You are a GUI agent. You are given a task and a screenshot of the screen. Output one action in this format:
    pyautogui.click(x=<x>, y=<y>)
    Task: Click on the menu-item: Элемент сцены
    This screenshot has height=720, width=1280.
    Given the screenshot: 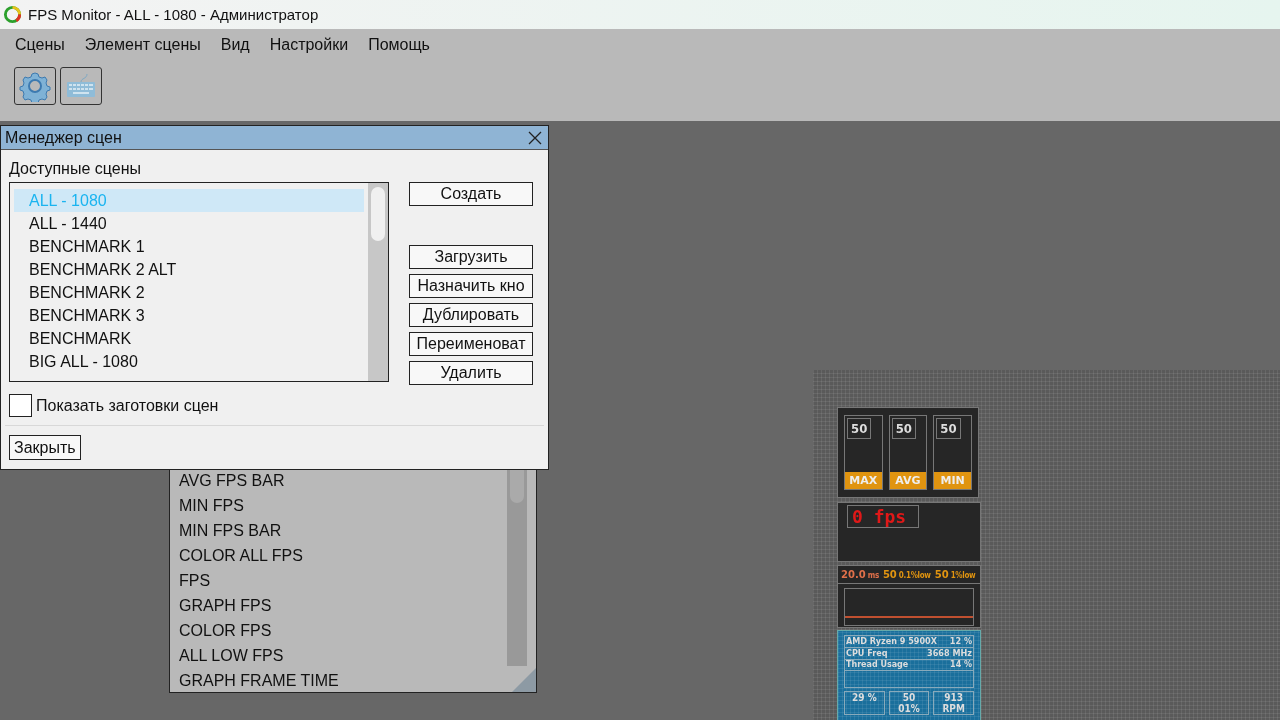 What is the action you would take?
    pyautogui.click(x=142, y=45)
    